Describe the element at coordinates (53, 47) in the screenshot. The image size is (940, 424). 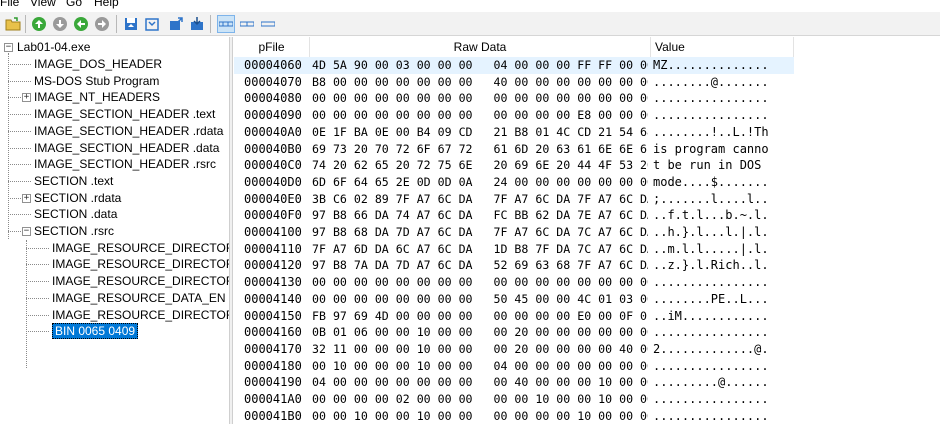
I see `tree-root-file: Lab01-04.exe` at that location.